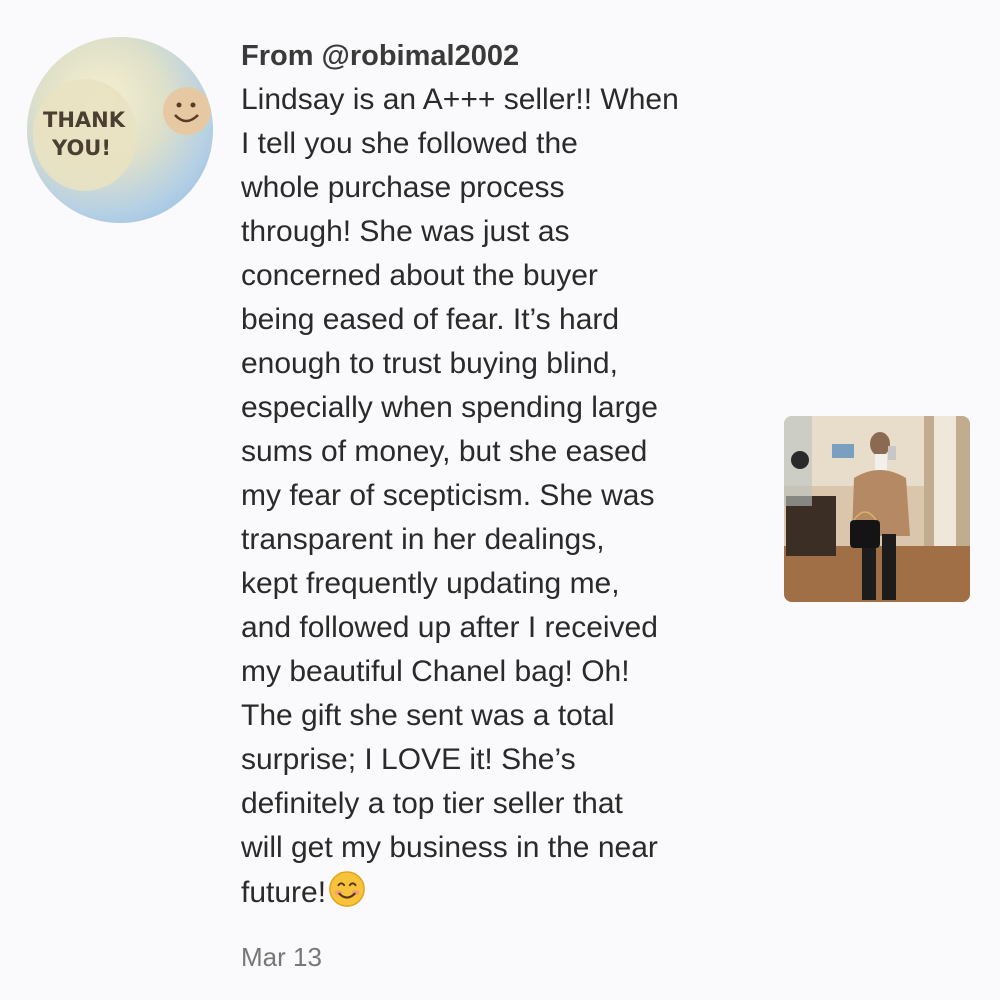 This screenshot has width=1000, height=1000. Describe the element at coordinates (877, 509) in the screenshot. I see `attached-photo-thumbnail` at that location.